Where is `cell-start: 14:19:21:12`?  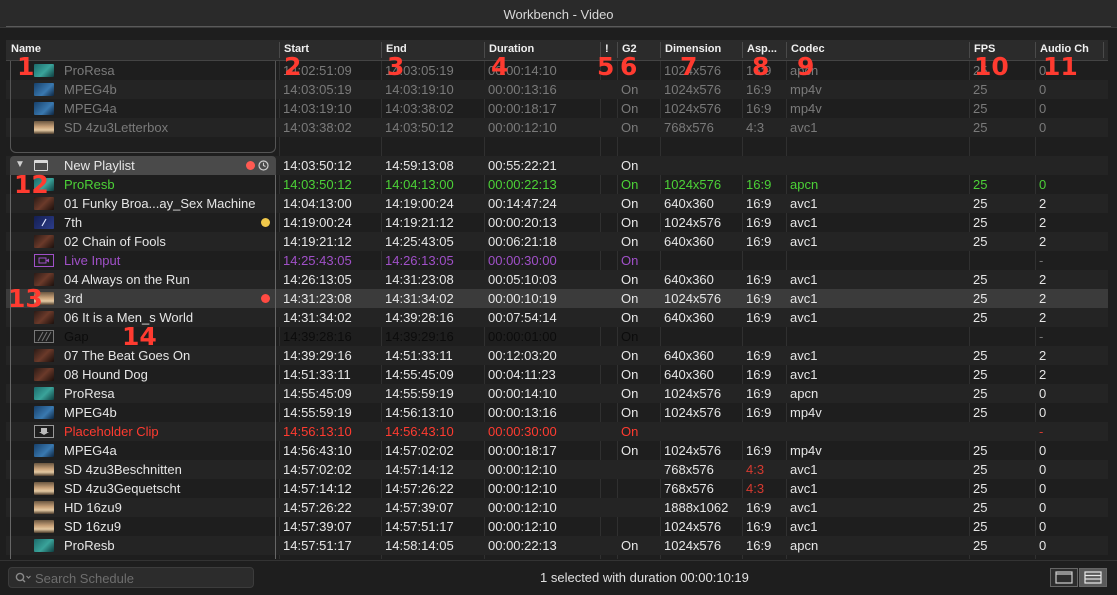 cell-start: 14:19:21:12 is located at coordinates (317, 241).